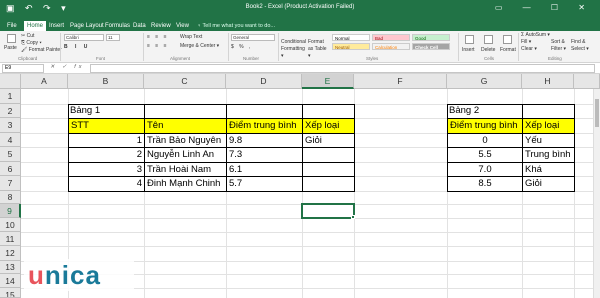  What do you see at coordinates (77, 47) in the screenshot?
I see `font-format-buttons: B I U` at bounding box center [77, 47].